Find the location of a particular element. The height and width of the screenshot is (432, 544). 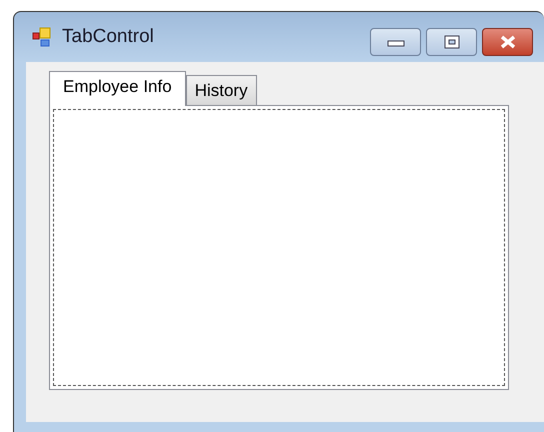

maximize-button is located at coordinates (451, 42).